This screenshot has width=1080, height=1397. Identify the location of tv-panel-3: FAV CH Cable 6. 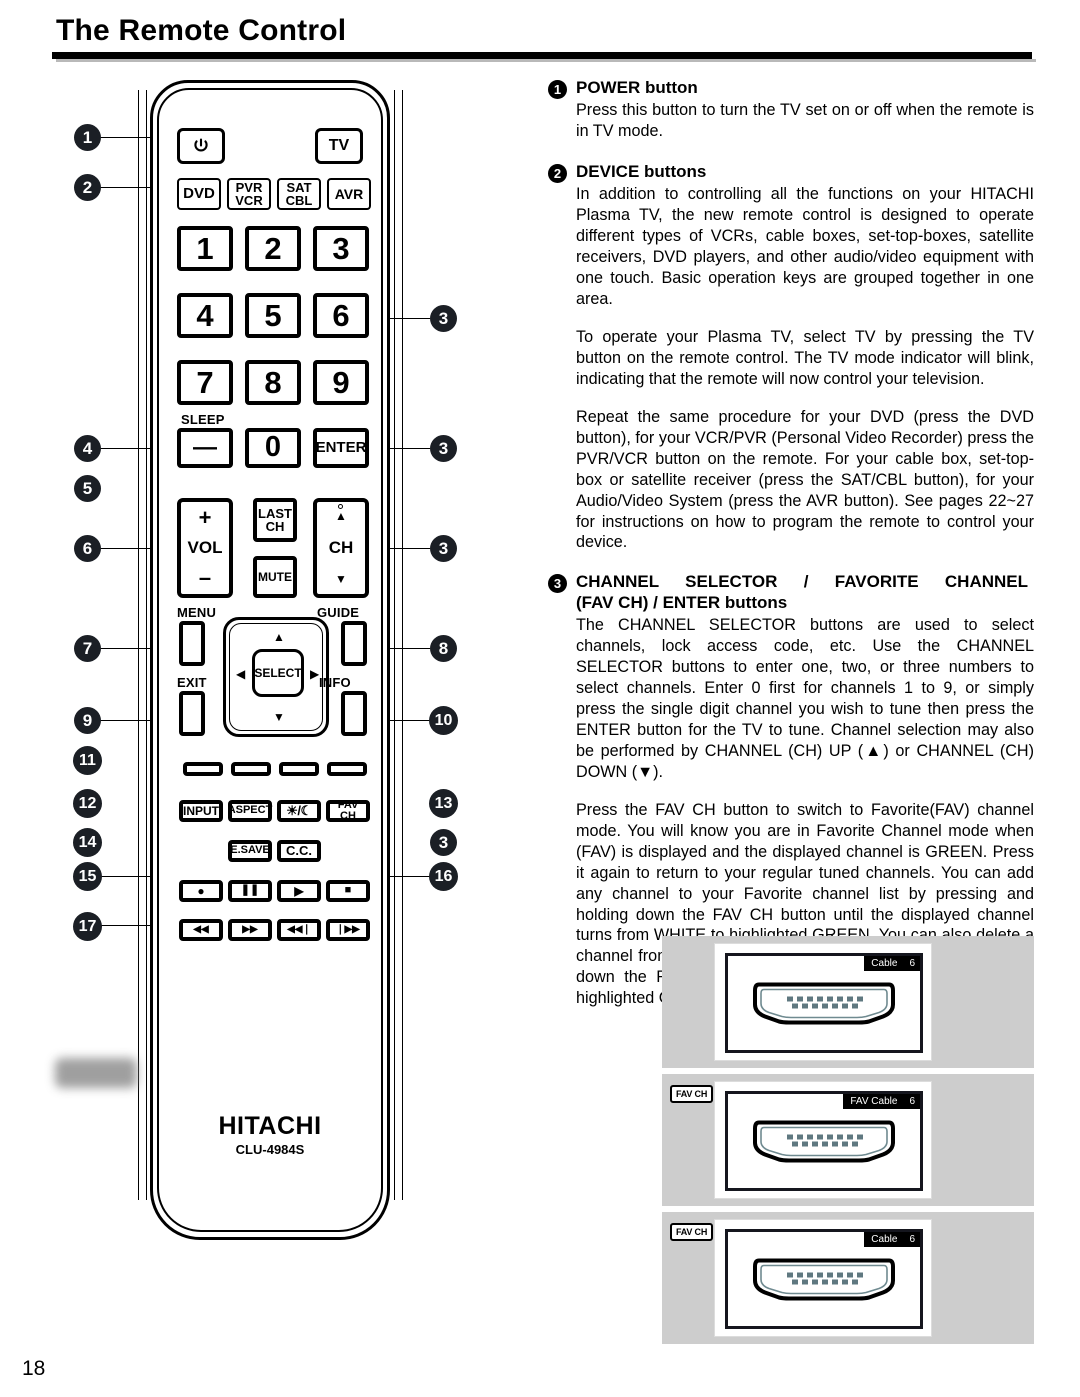
(848, 1278).